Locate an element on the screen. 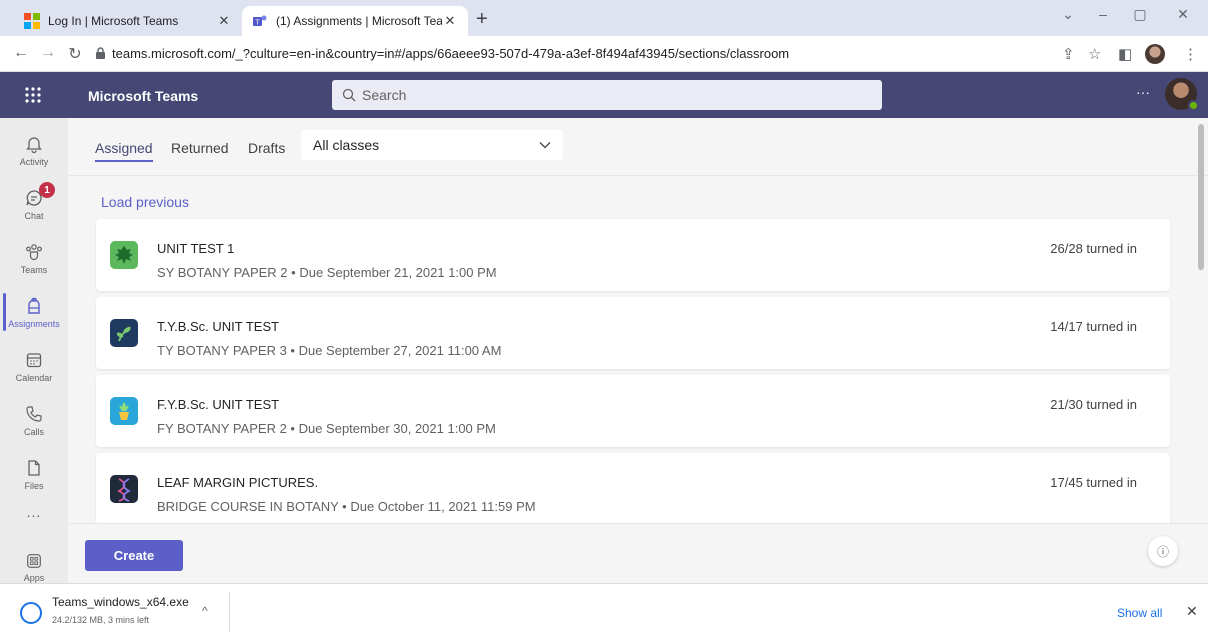 This screenshot has width=1208, height=637. teams-icon is located at coordinates (34, 251).